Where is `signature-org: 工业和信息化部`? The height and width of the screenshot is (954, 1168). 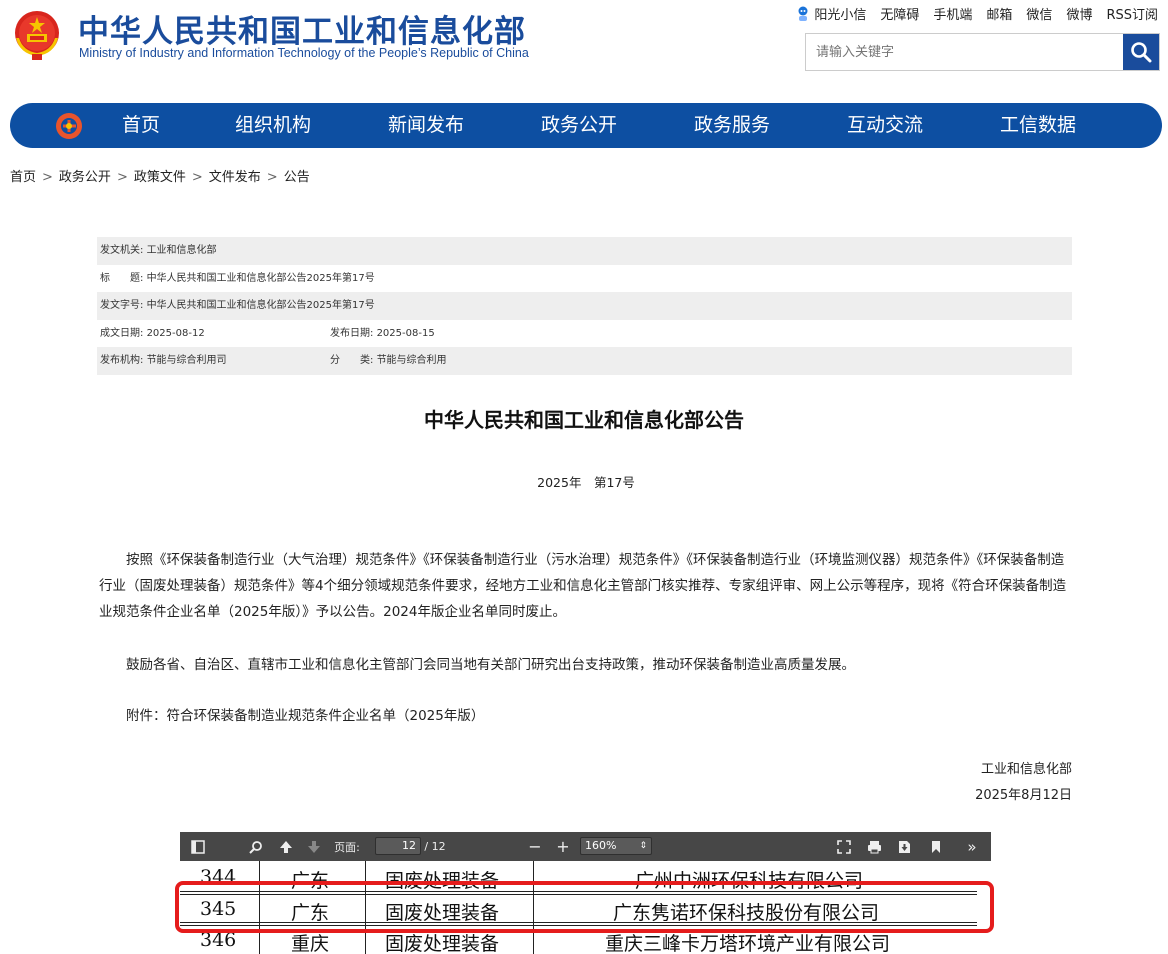 signature-org: 工业和信息化部 is located at coordinates (1026, 769).